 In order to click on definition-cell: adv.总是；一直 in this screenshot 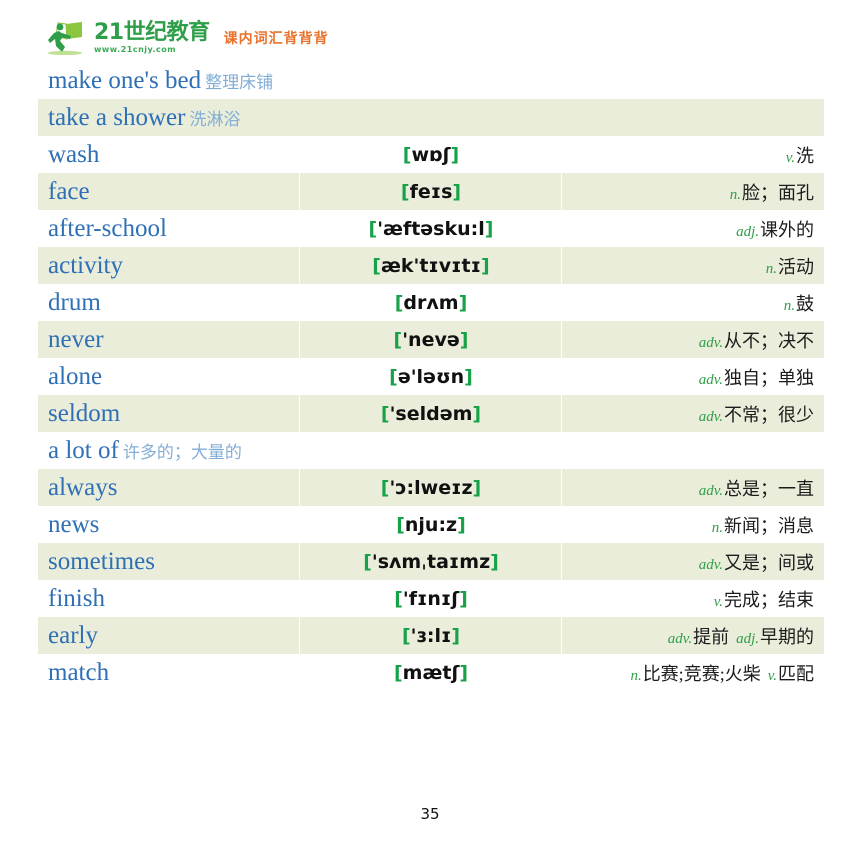, I will do `click(693, 487)`.